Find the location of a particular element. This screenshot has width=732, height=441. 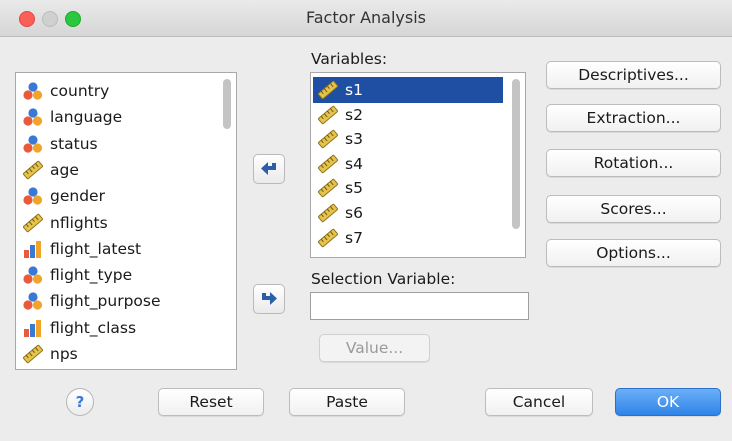

paste-button: Paste is located at coordinates (347, 402).